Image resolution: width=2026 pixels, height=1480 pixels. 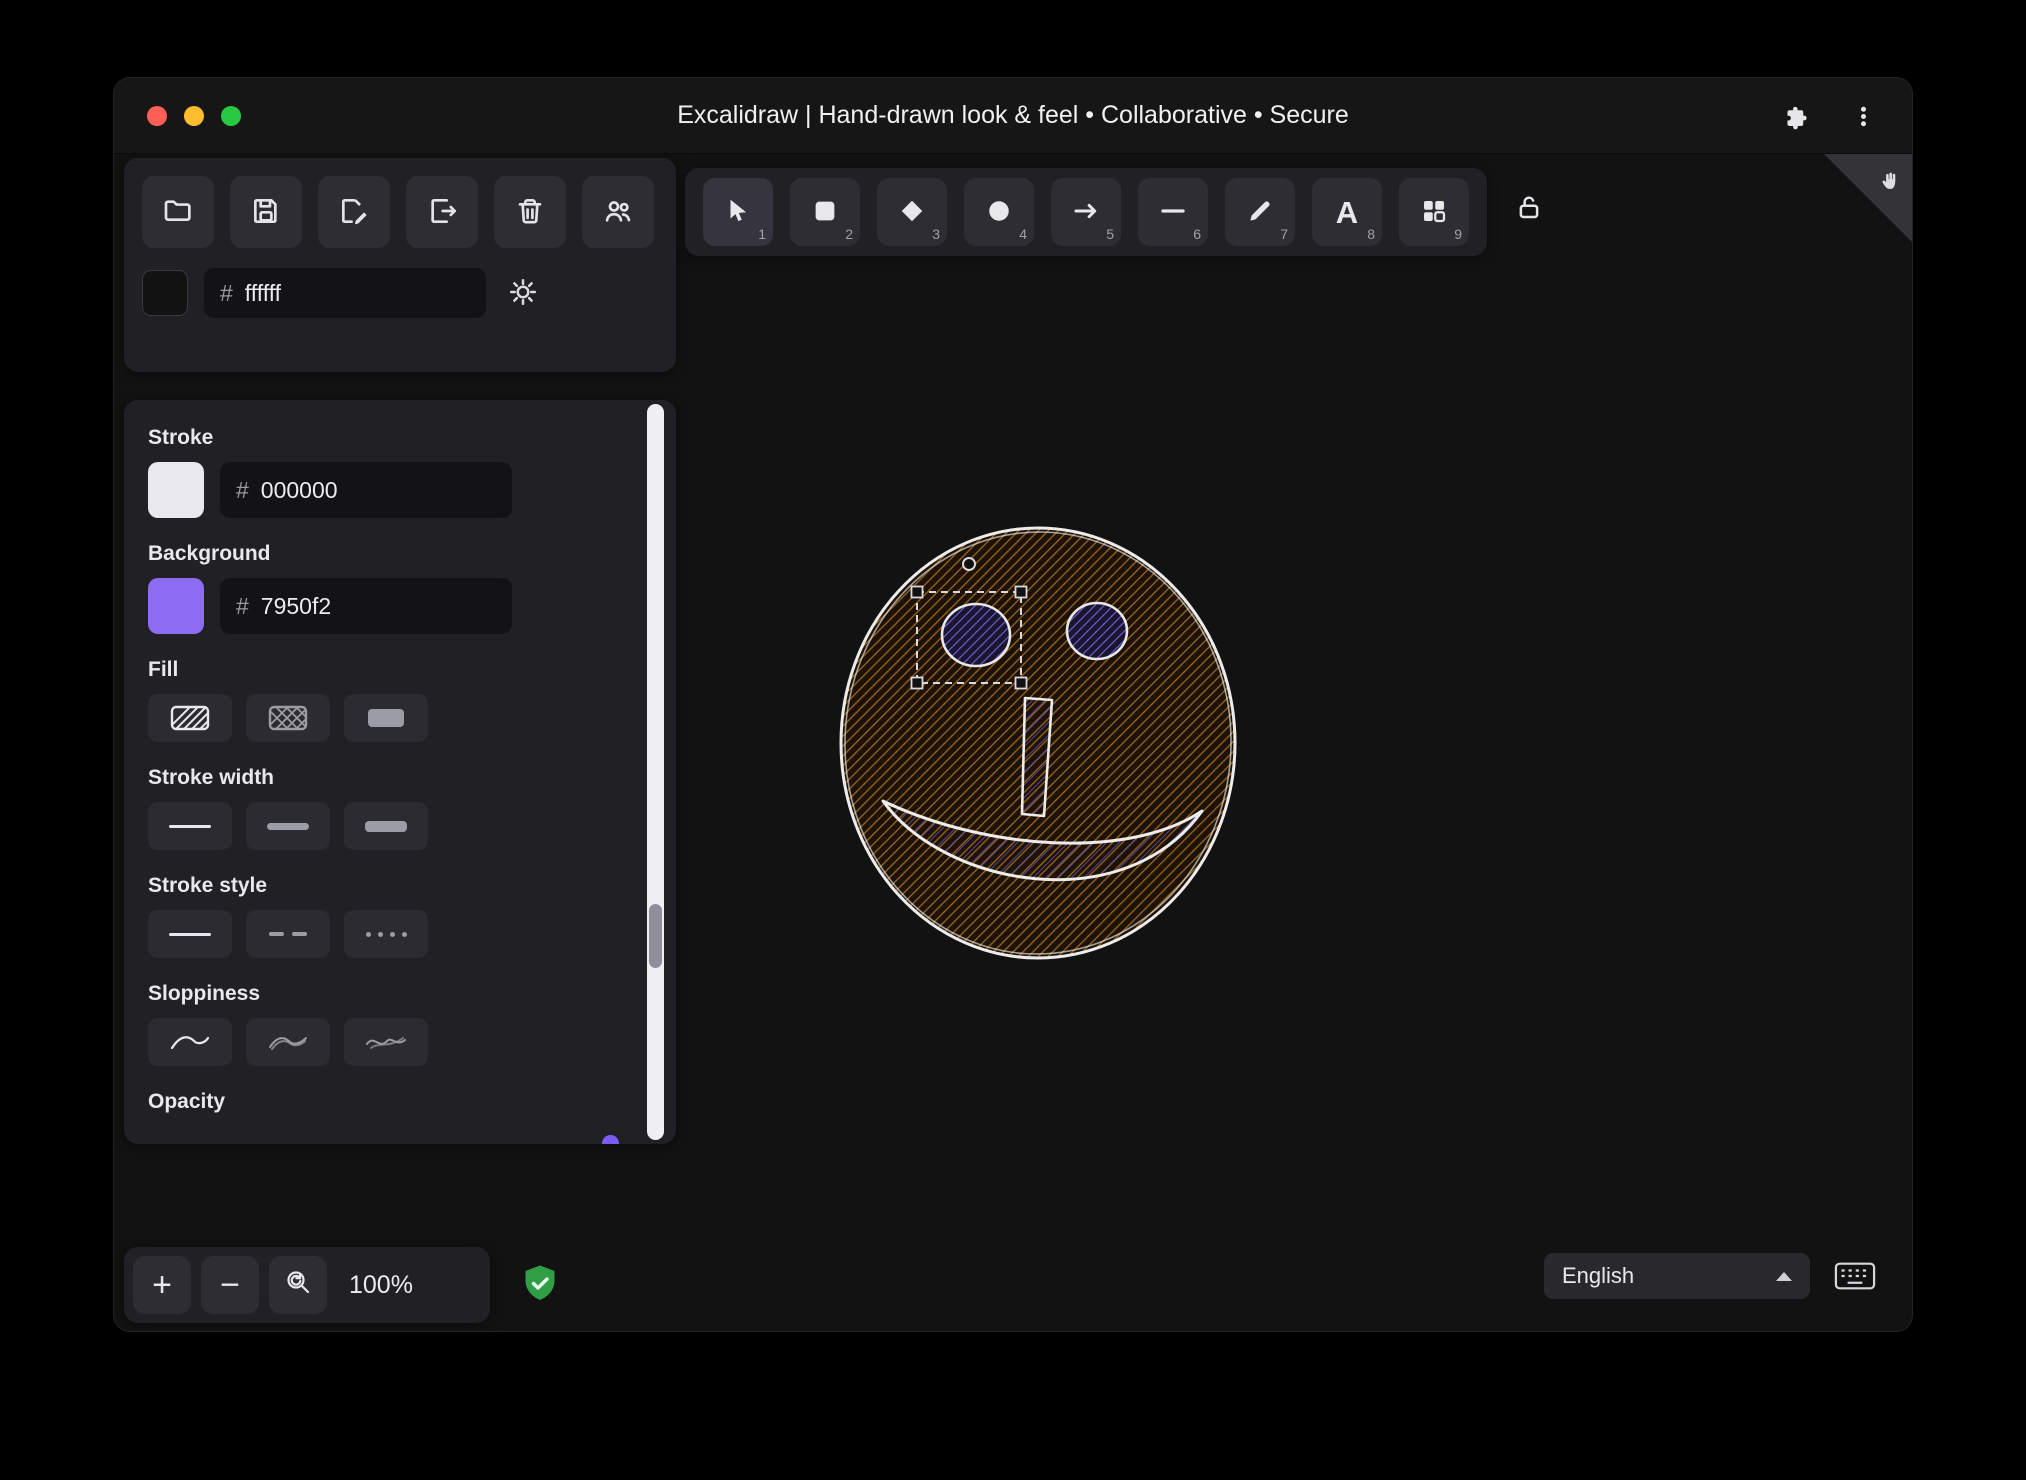 I want to click on clear-canvas-button, so click(x=530, y=212).